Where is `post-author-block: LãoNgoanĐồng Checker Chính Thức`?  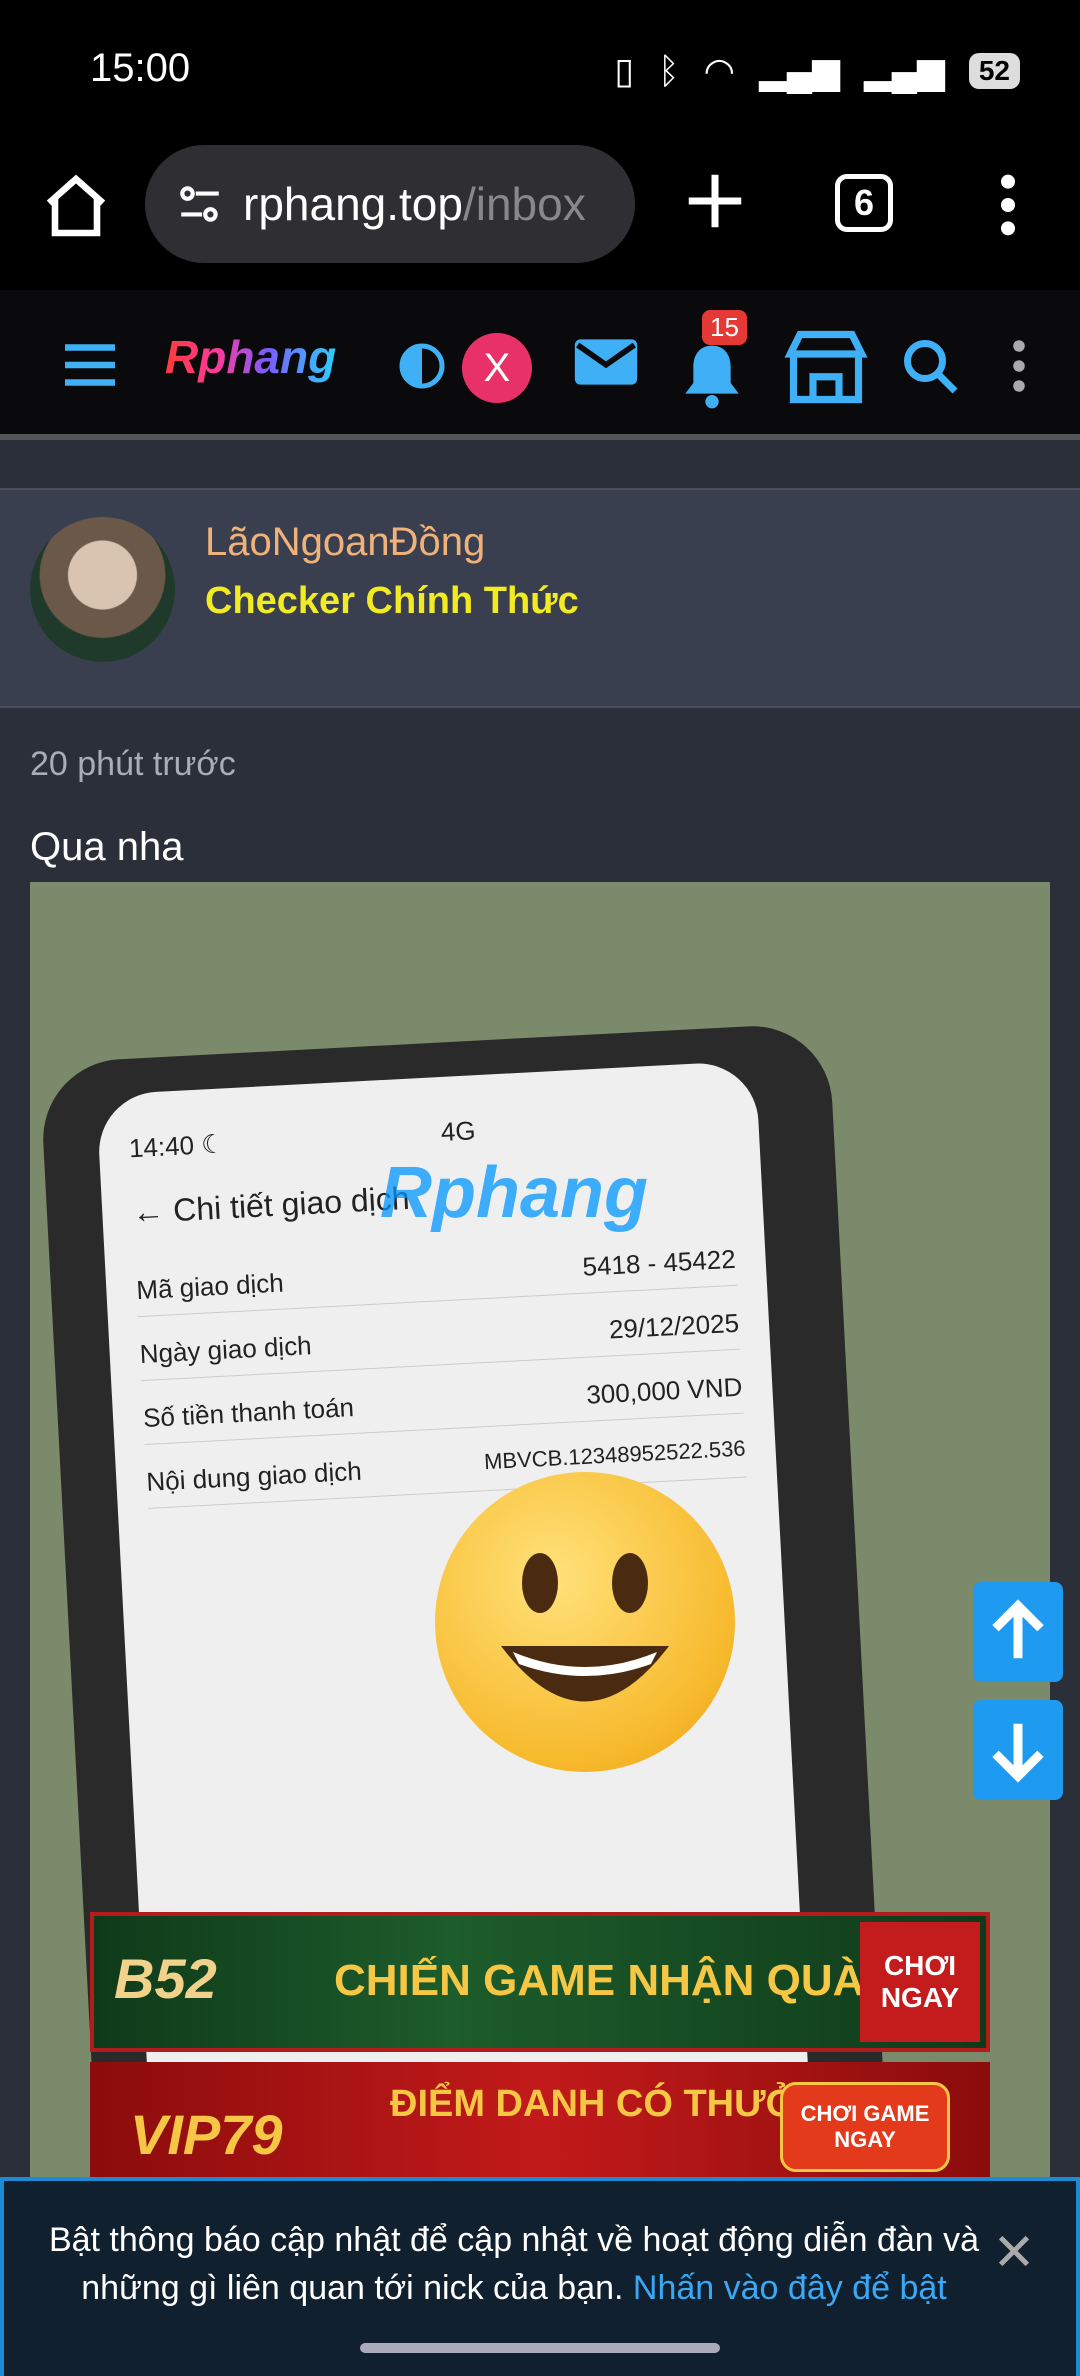
post-author-block: LãoNgoanĐồng Checker Chính Thức is located at coordinates (540, 598).